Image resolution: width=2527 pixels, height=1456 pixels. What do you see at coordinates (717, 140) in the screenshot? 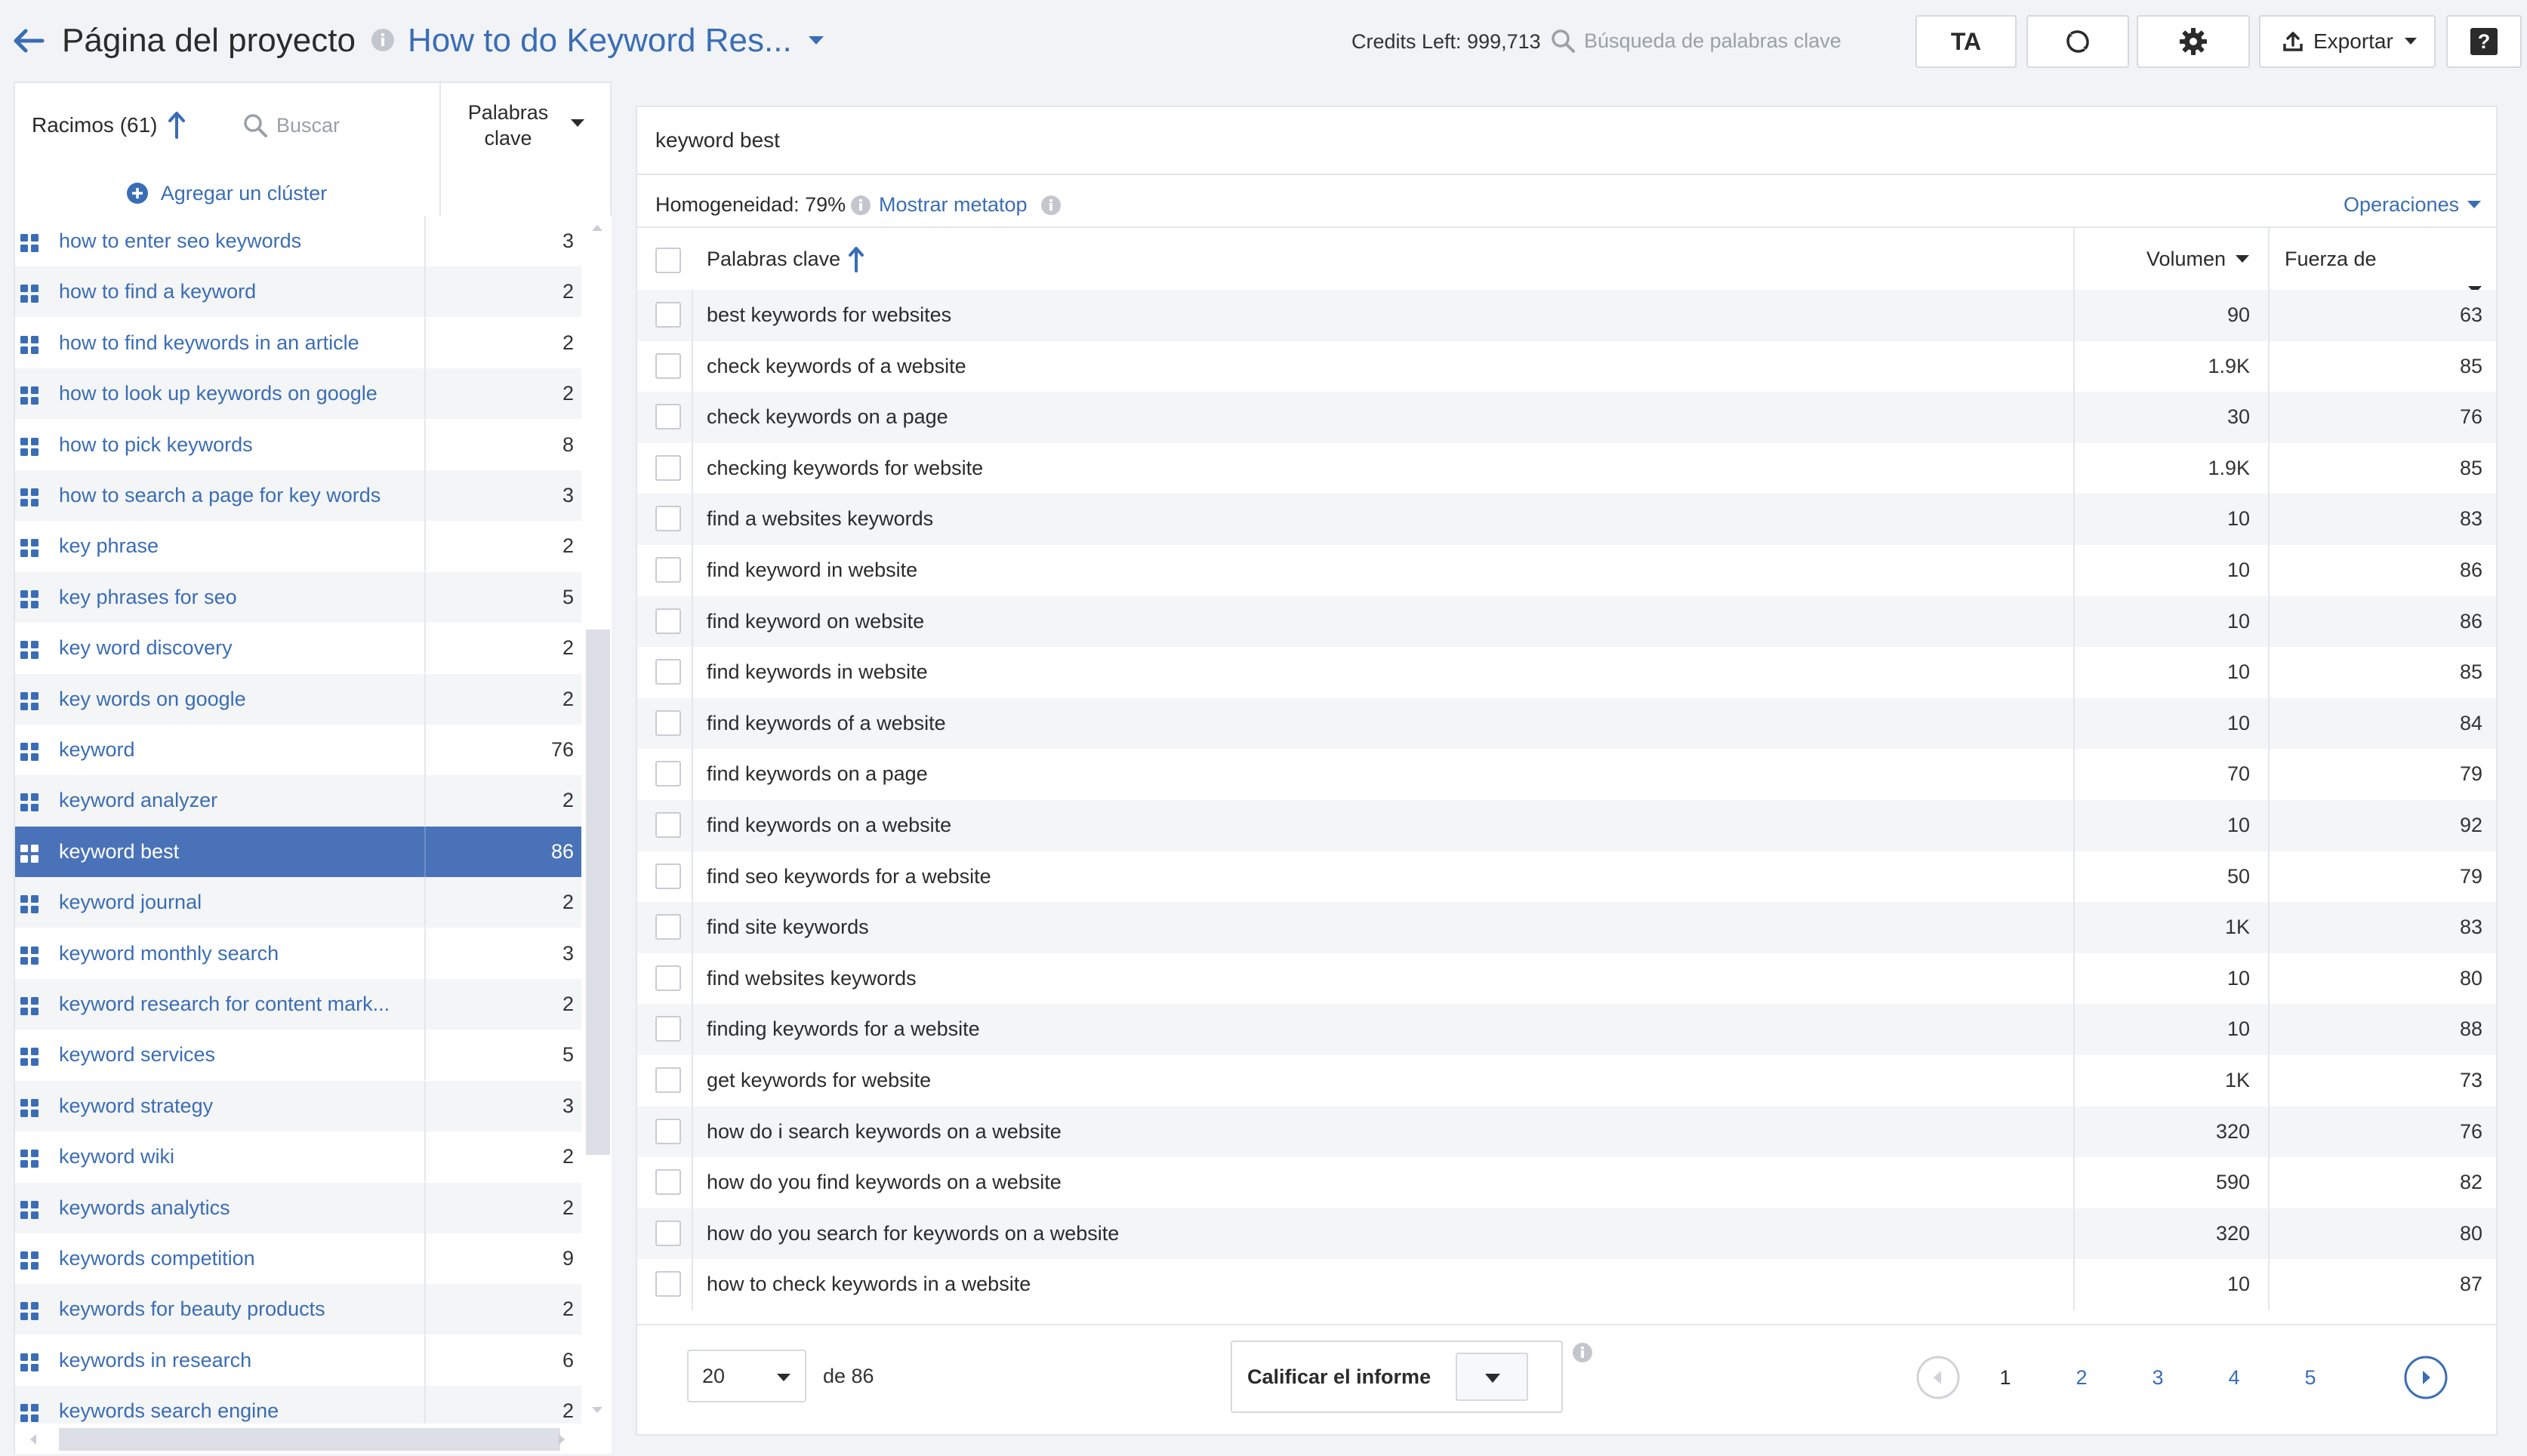
I see `cluster-title: keyword best` at bounding box center [717, 140].